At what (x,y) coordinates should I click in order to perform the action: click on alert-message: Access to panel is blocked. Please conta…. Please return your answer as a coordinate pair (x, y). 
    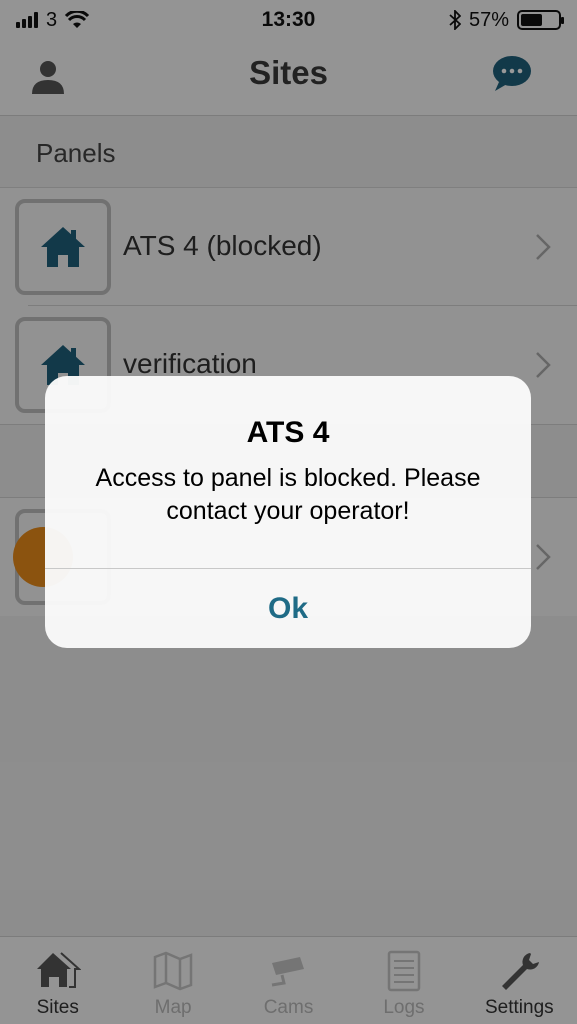
    Looking at the image, I should click on (288, 494).